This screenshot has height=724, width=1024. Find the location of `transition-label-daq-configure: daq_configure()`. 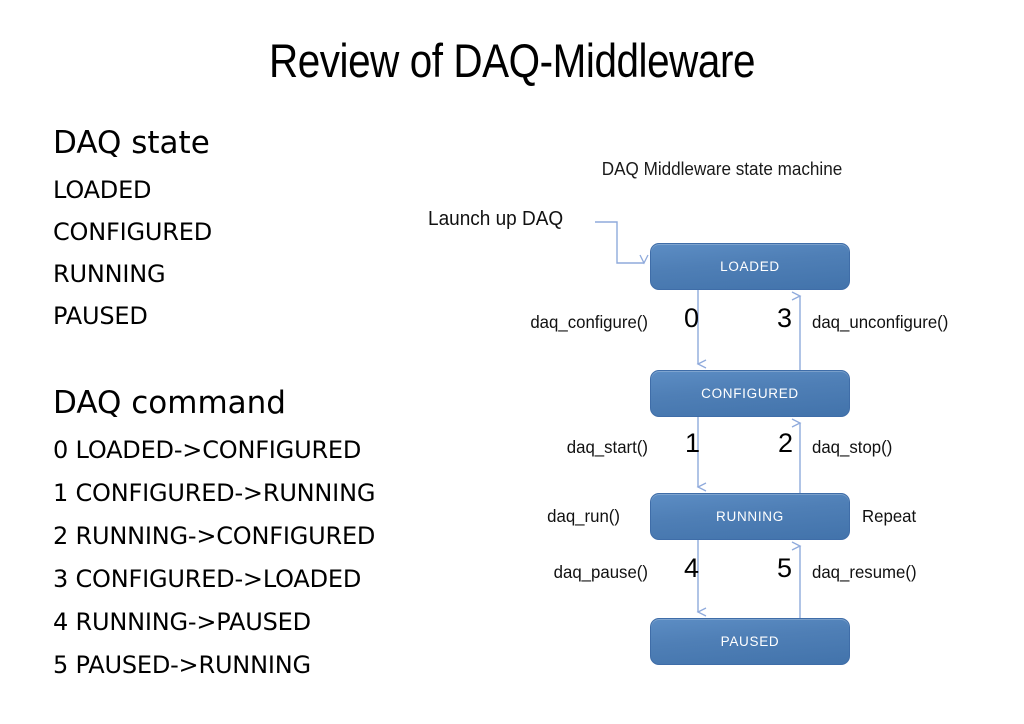

transition-label-daq-configure: daq_configure() is located at coordinates (589, 322).